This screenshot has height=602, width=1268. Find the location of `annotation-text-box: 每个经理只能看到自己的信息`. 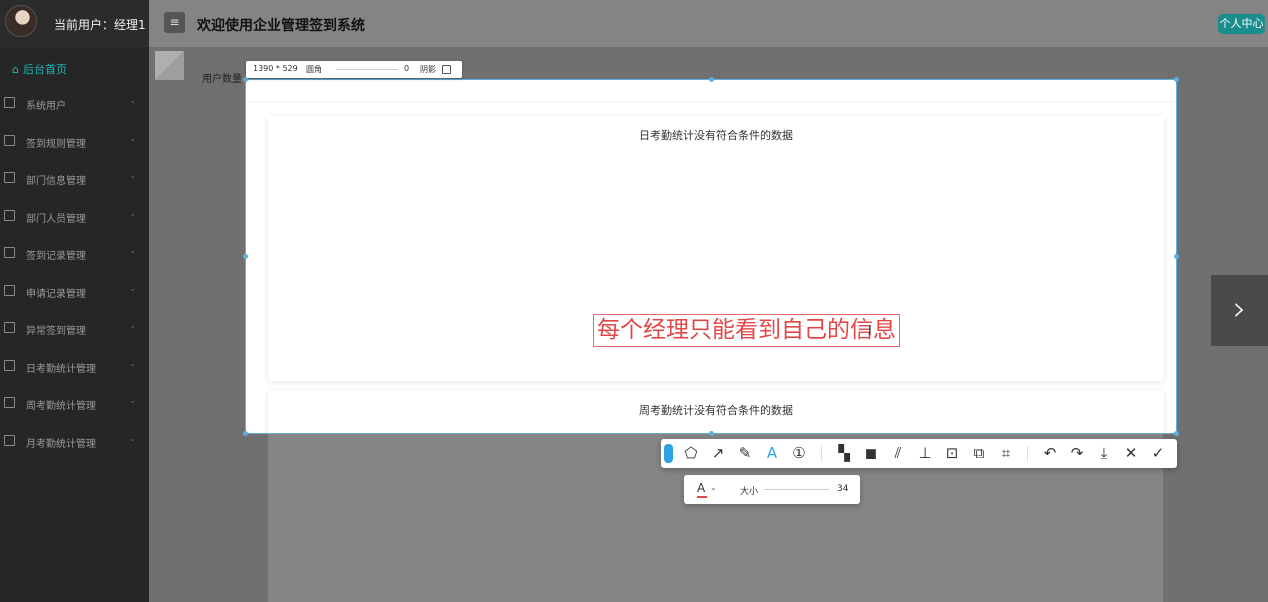

annotation-text-box: 每个经理只能看到自己的信息 is located at coordinates (746, 330).